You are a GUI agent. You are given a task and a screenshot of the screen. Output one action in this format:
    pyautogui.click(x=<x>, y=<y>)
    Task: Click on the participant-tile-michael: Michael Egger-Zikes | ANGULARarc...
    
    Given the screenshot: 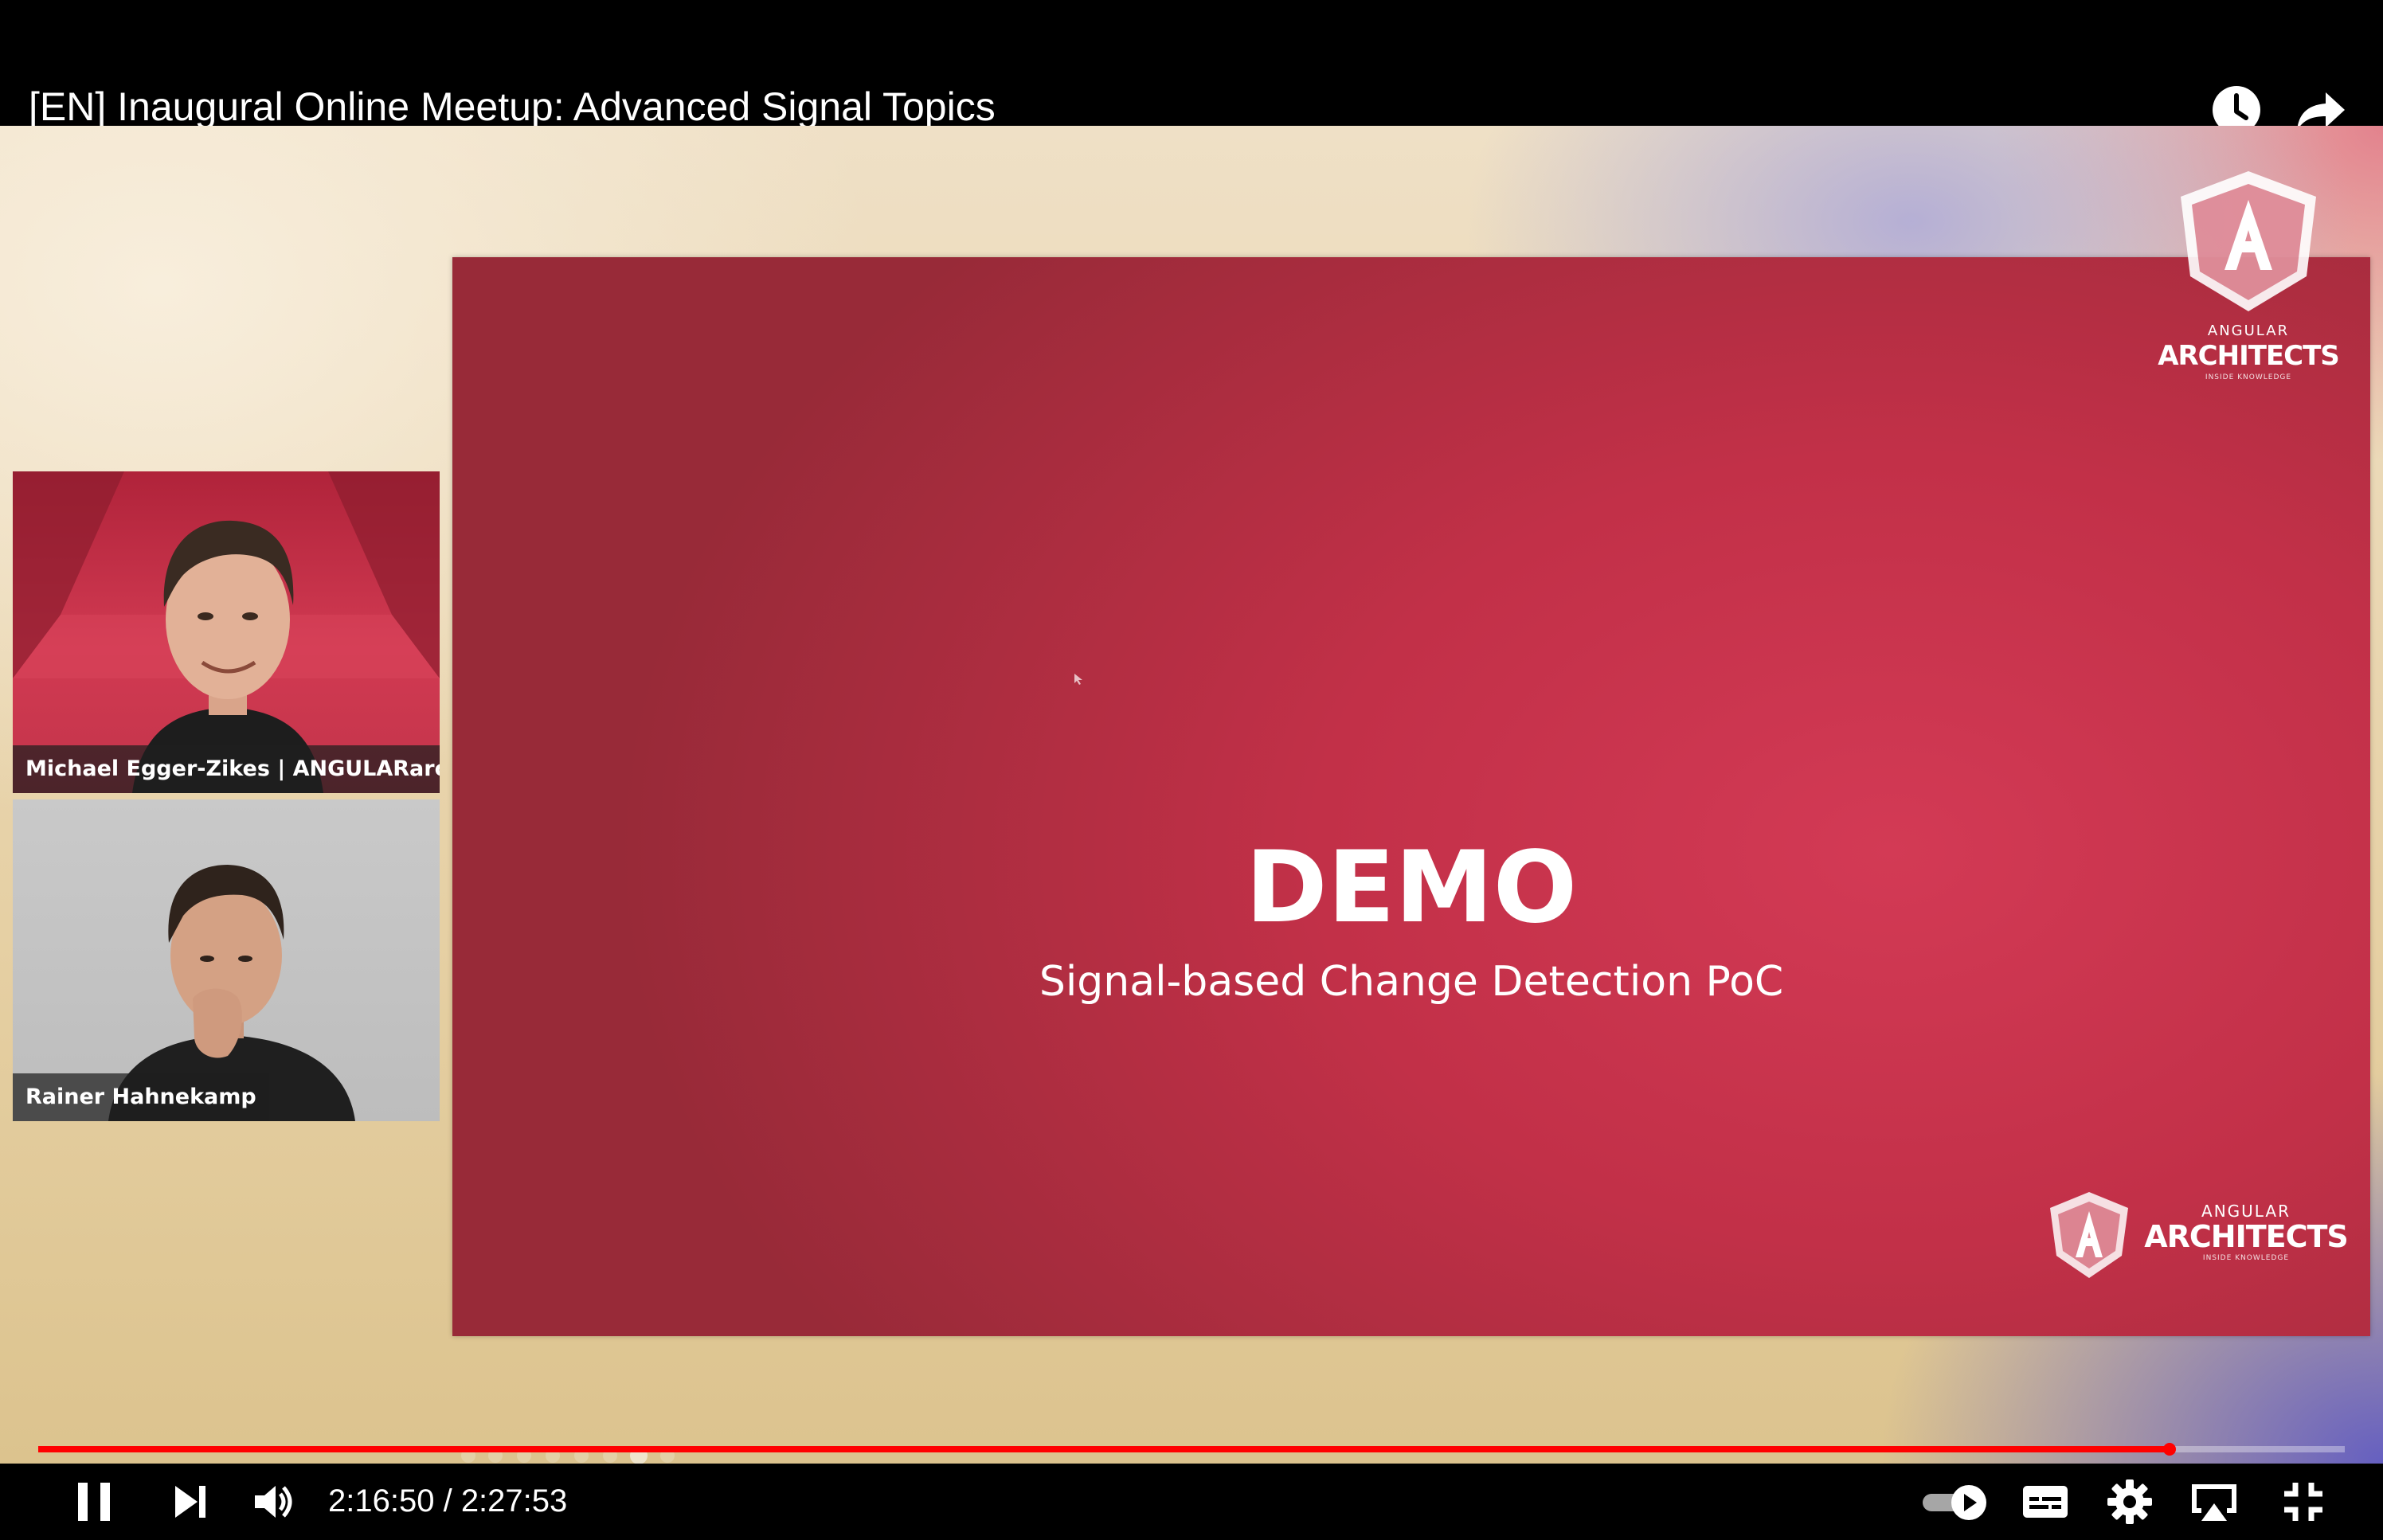 What is the action you would take?
    pyautogui.click(x=226, y=632)
    